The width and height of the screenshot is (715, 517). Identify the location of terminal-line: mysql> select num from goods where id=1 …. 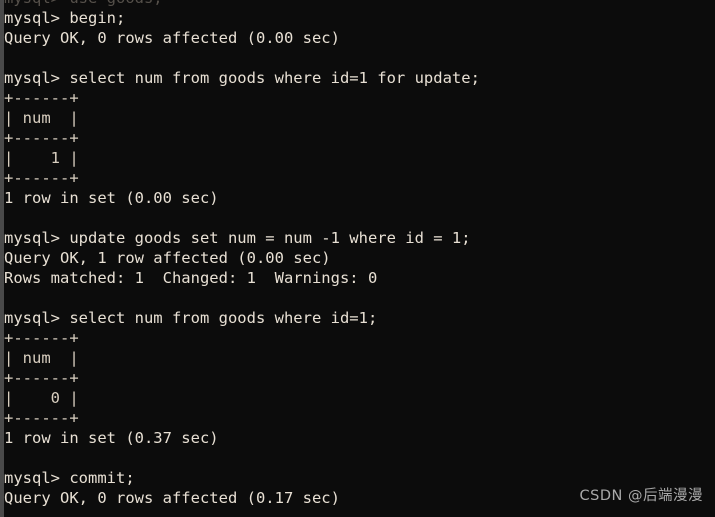
(242, 78).